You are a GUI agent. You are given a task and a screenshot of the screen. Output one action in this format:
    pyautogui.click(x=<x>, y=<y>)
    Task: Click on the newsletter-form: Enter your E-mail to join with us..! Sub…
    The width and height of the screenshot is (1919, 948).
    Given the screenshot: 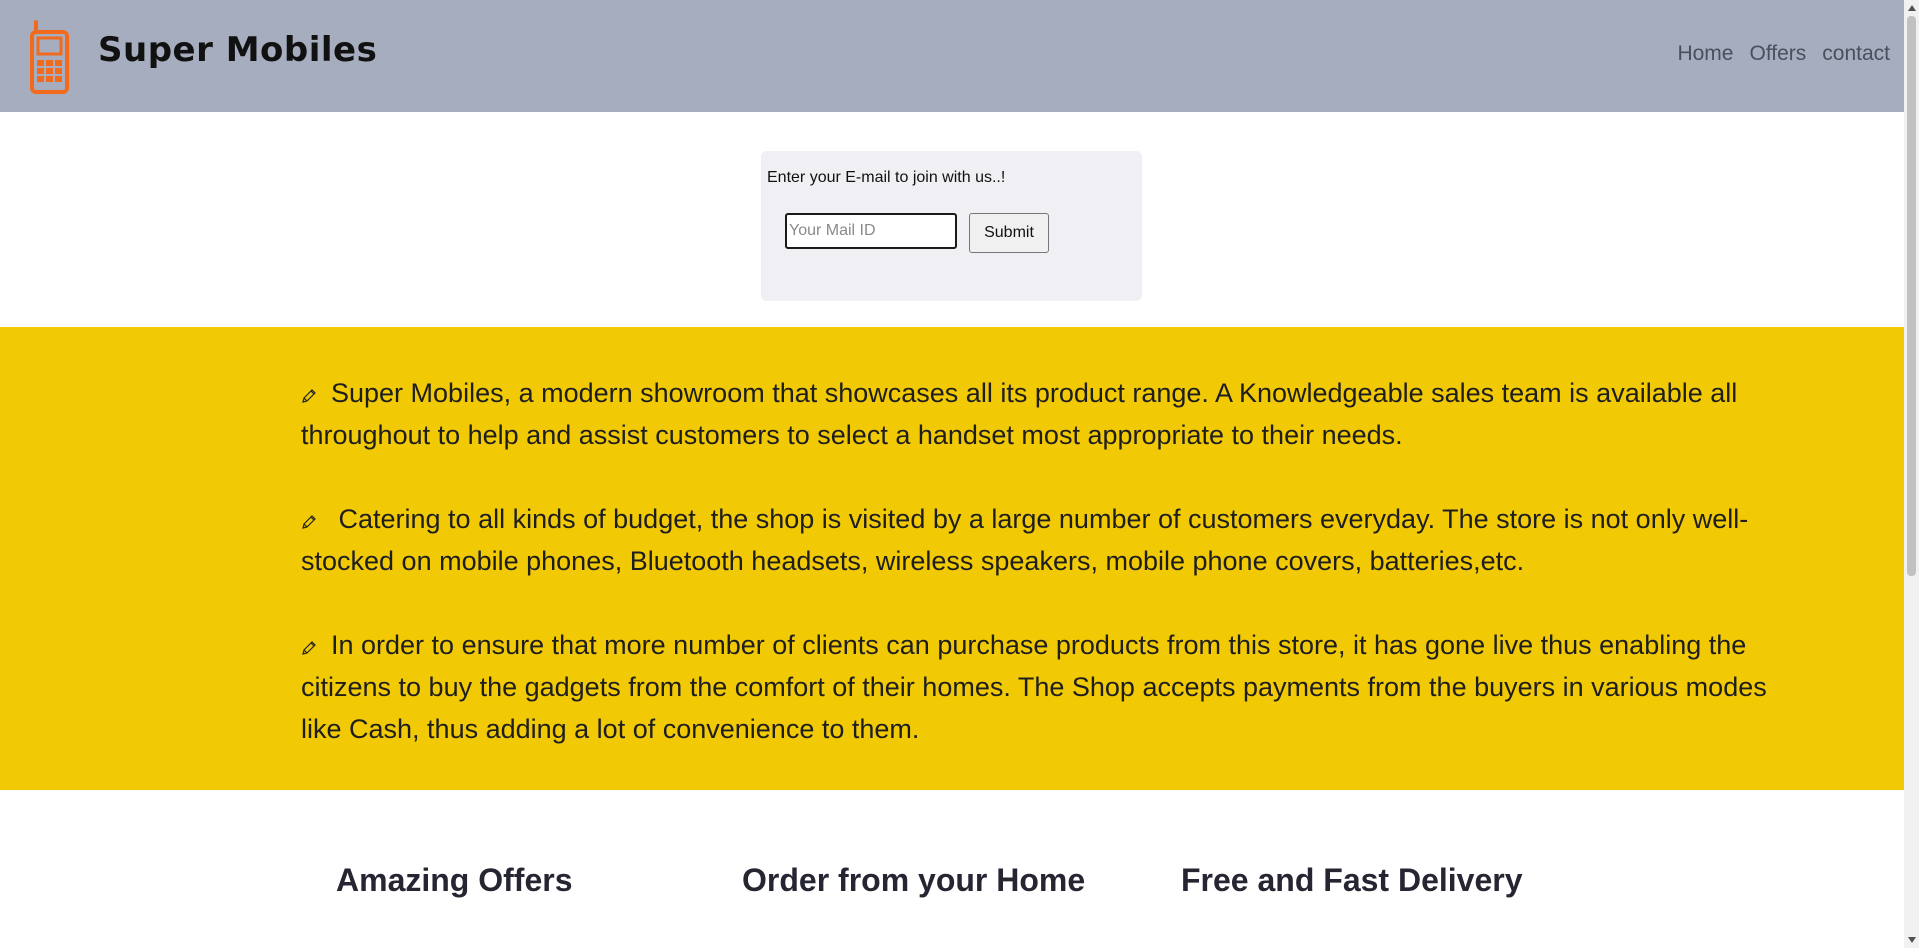 What is the action you would take?
    pyautogui.click(x=951, y=226)
    